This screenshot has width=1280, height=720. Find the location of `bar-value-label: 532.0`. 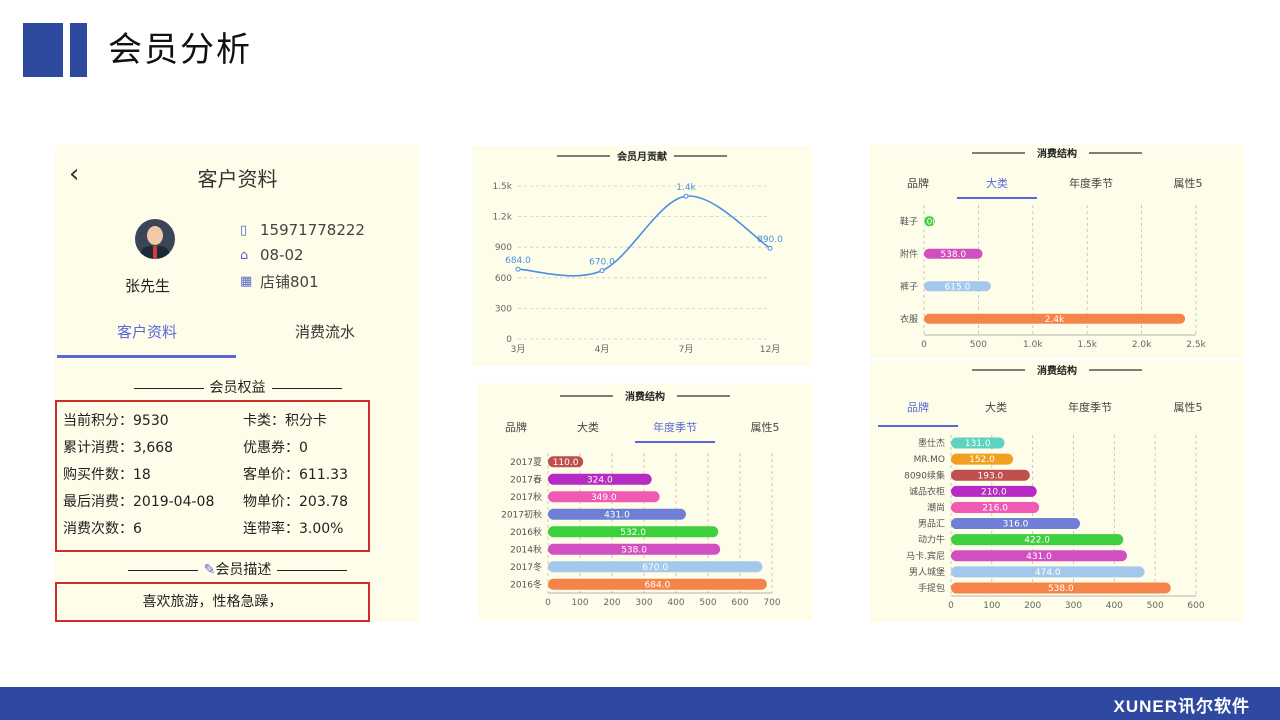

bar-value-label: 532.0 is located at coordinates (633, 533).